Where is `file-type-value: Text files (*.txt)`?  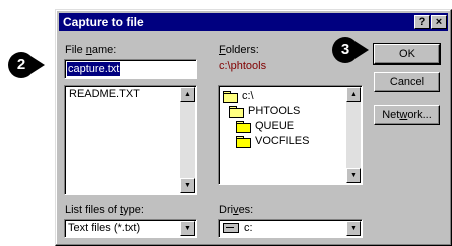 file-type-value: Text files (*.txt) is located at coordinates (104, 228).